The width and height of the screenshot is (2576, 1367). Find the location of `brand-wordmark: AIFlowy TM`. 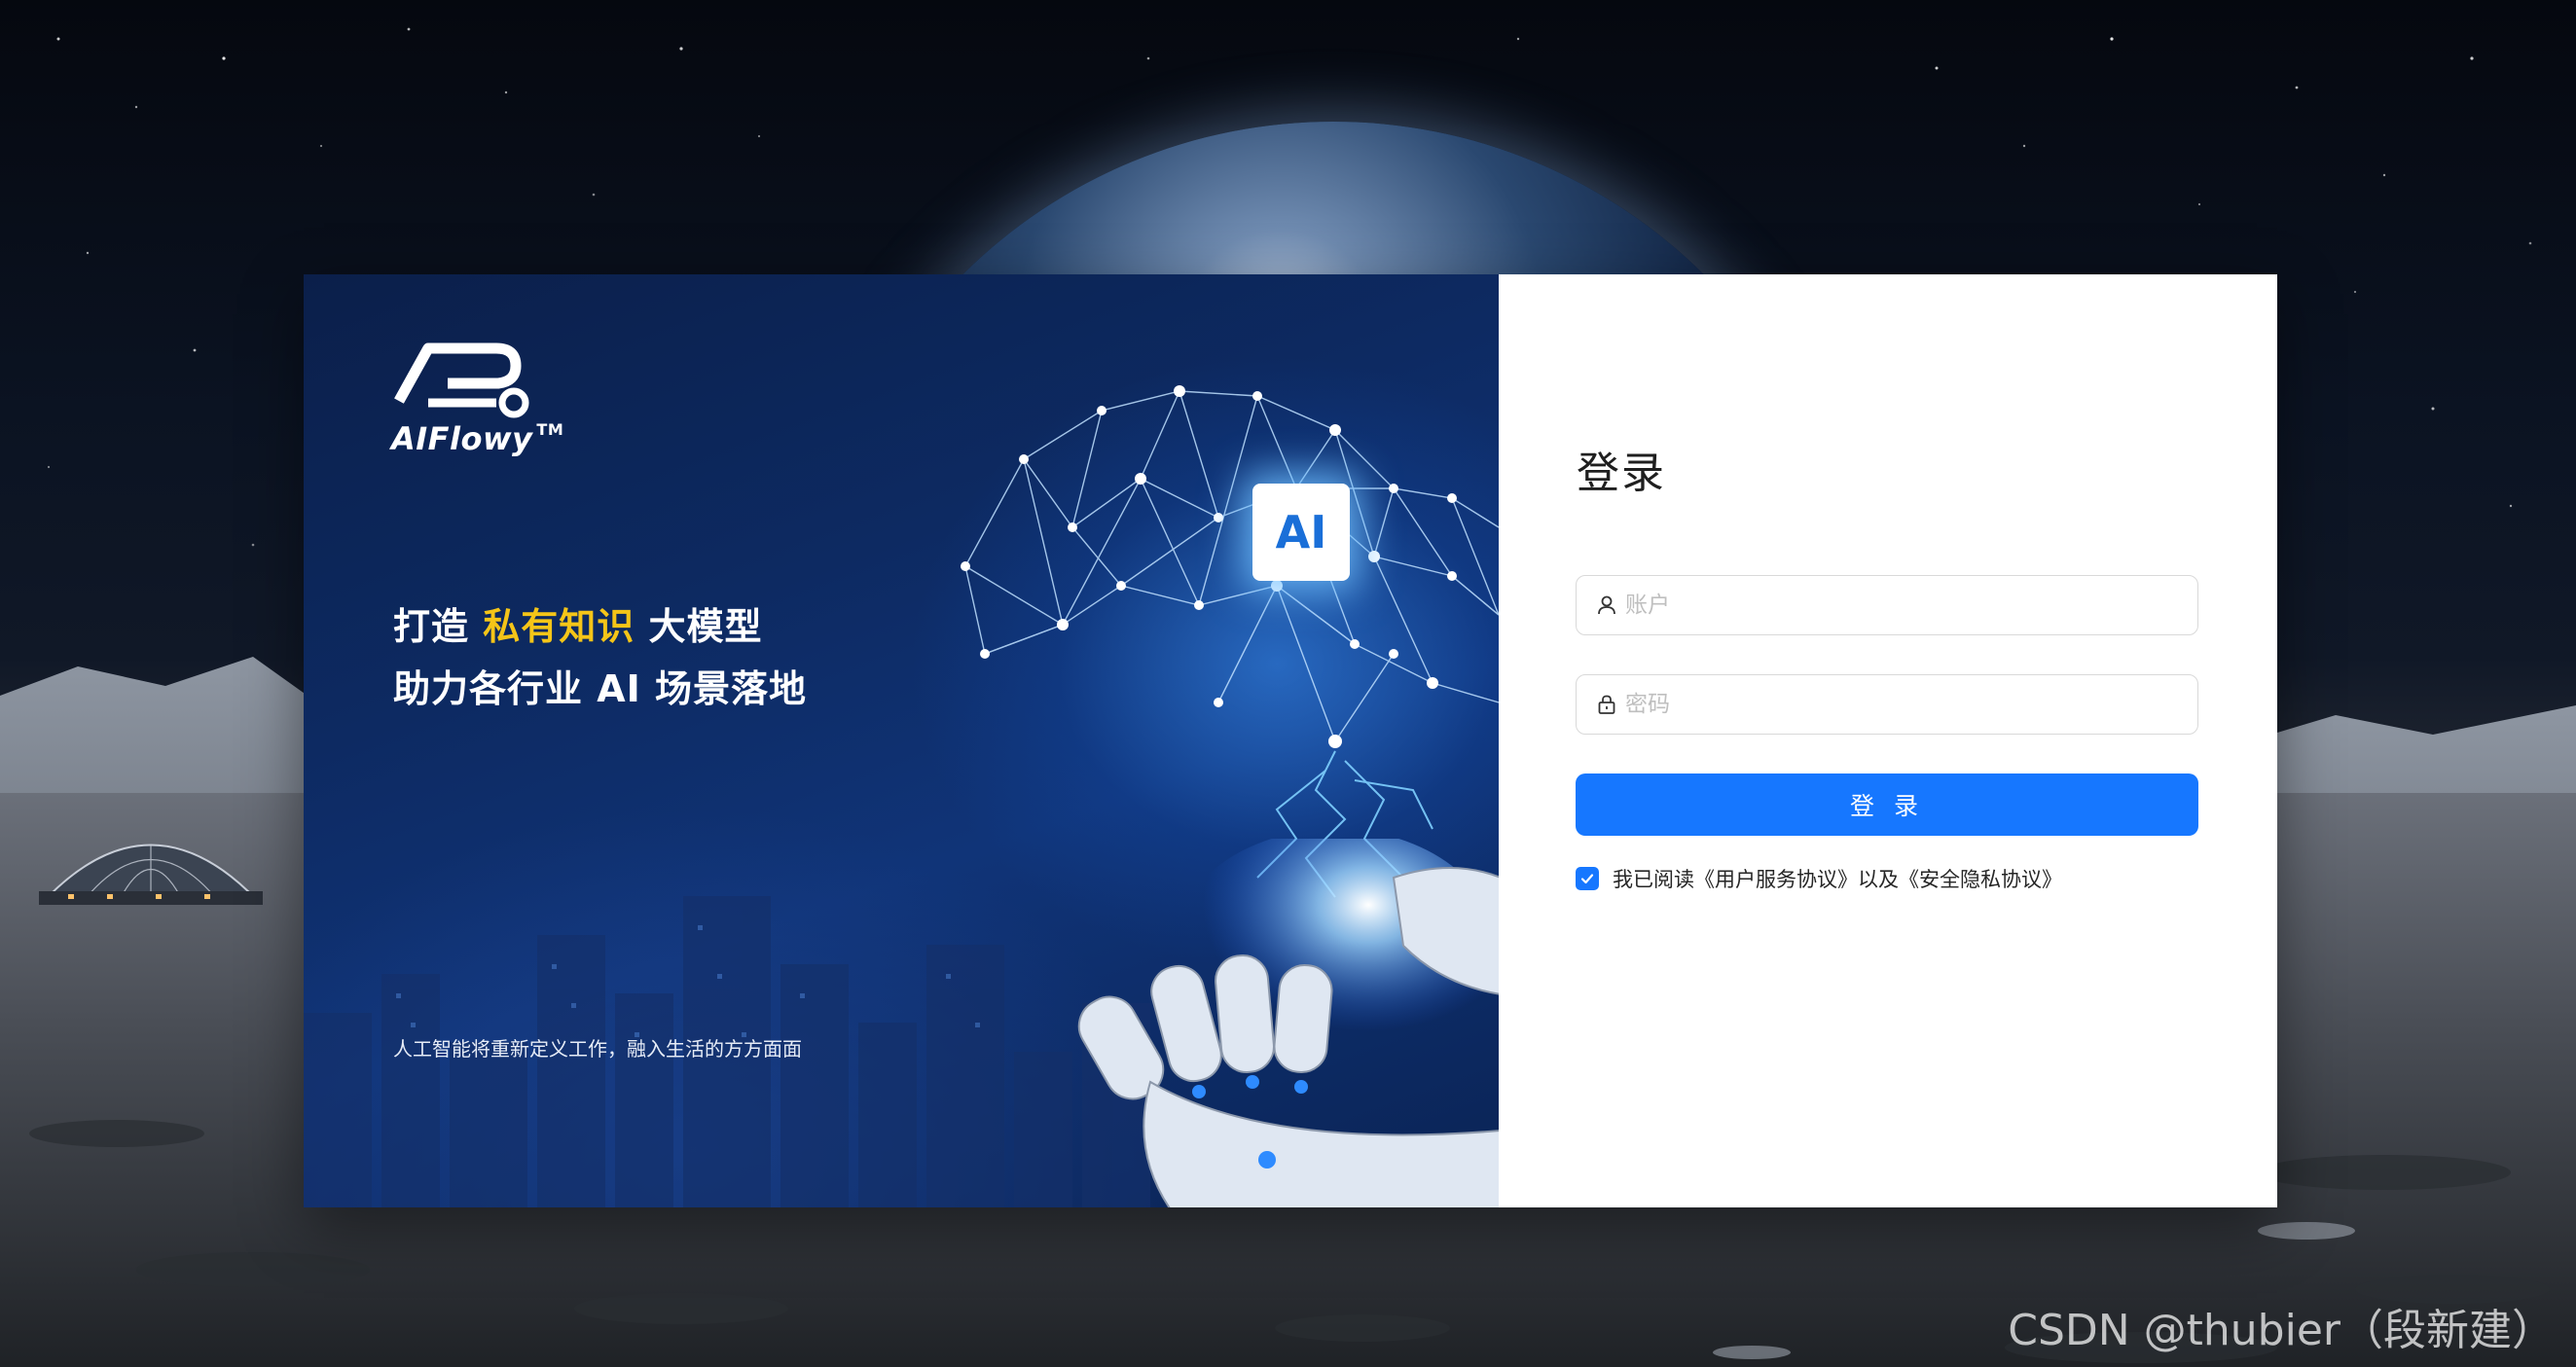

brand-wordmark: AIFlowy TM is located at coordinates (477, 438).